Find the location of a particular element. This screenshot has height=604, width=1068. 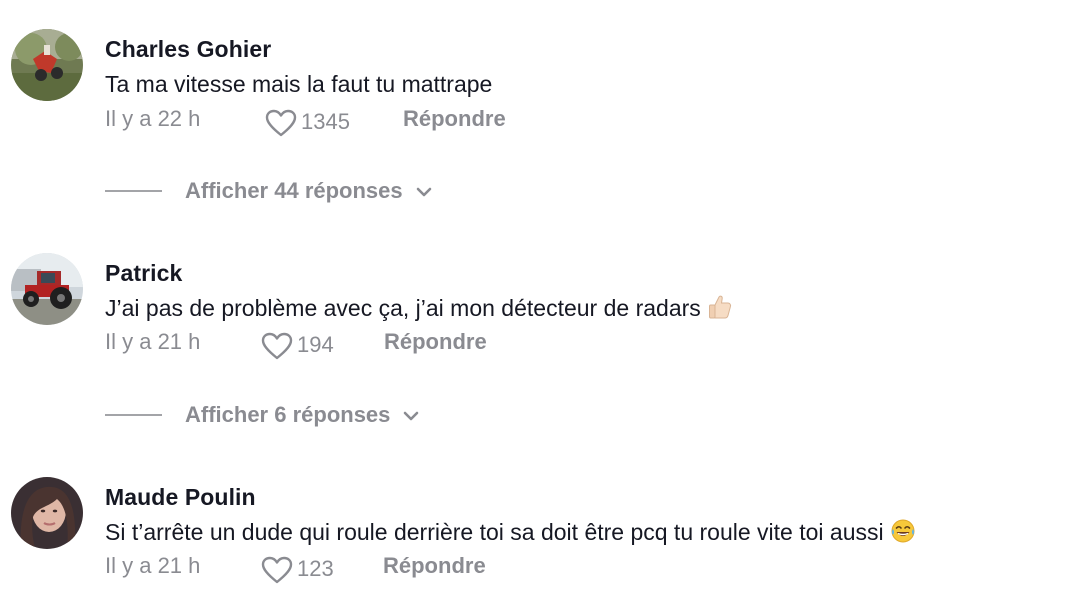

like-count: 194 is located at coordinates (315, 344).